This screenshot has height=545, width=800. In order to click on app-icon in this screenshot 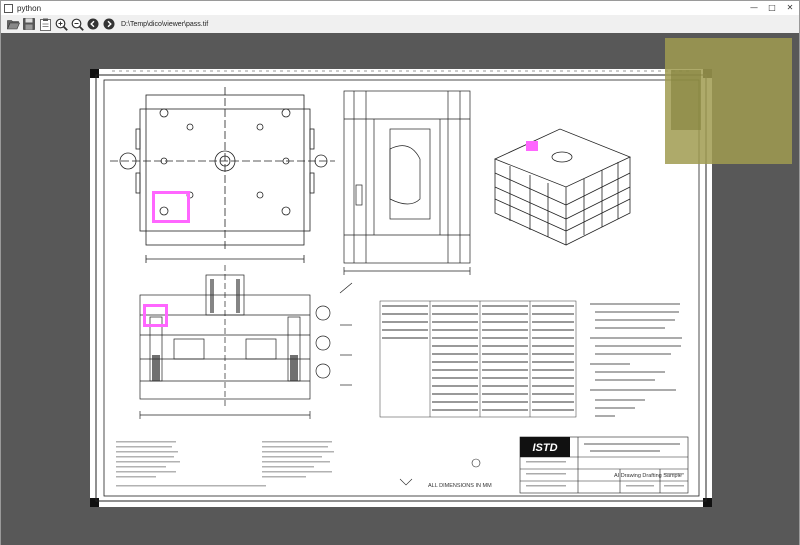, I will do `click(8, 8)`.